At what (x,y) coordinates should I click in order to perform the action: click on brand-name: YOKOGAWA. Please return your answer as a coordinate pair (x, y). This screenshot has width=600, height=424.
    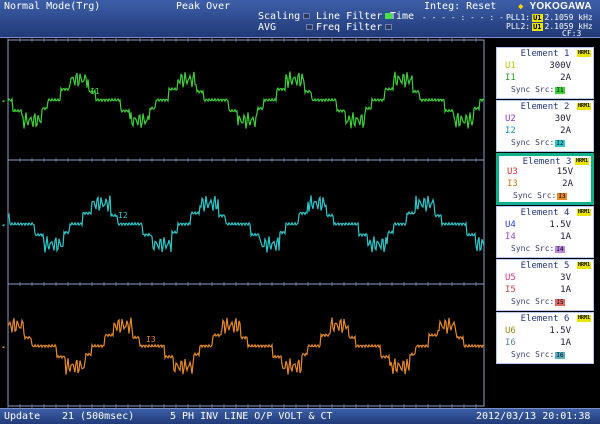
    Looking at the image, I should click on (560, 6).